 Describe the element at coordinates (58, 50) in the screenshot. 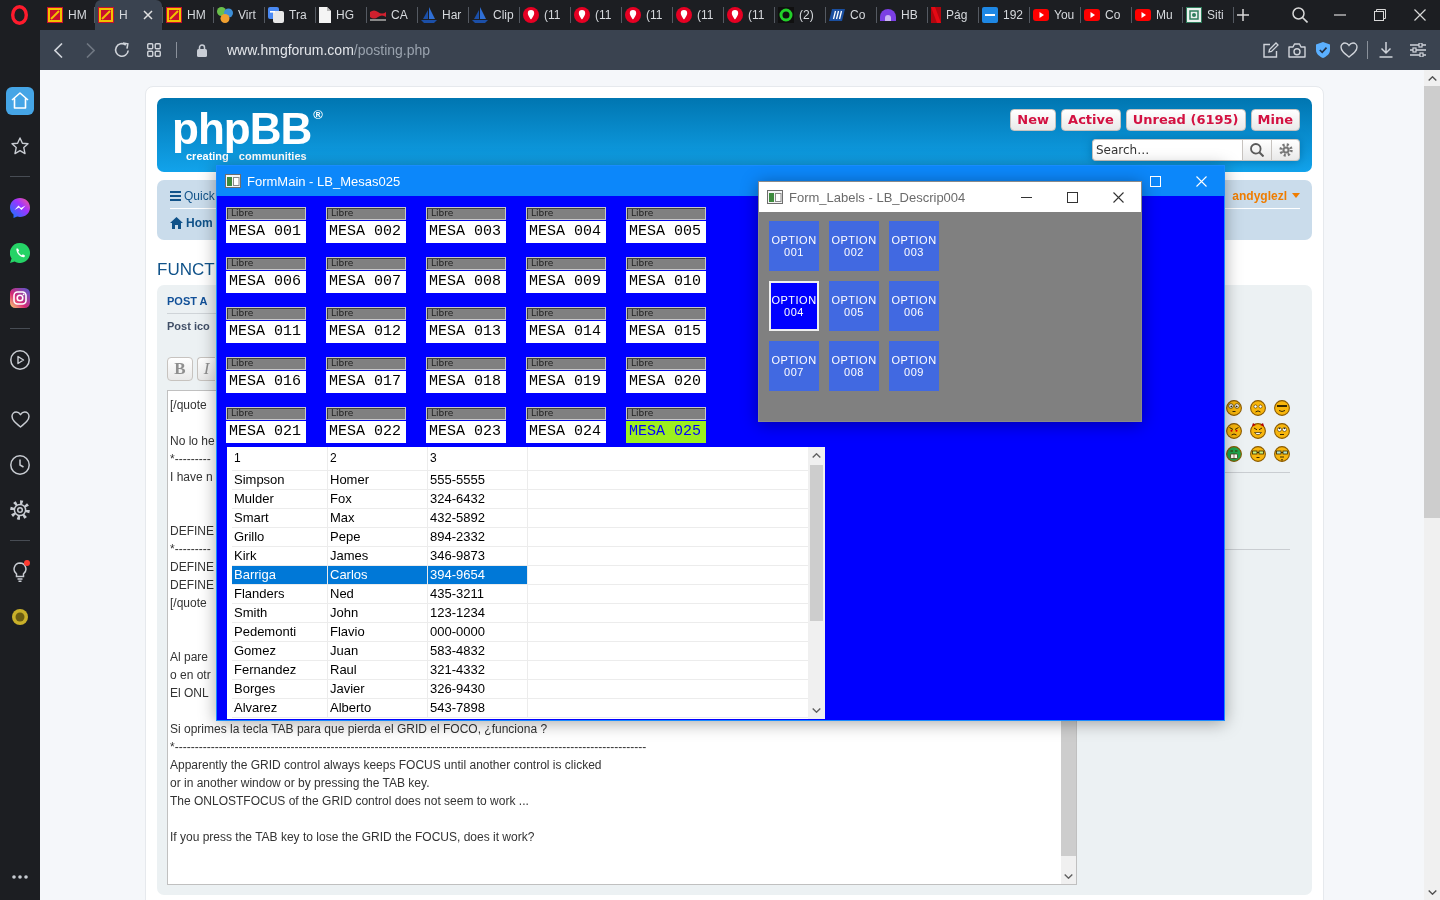

I see `back-icon` at that location.